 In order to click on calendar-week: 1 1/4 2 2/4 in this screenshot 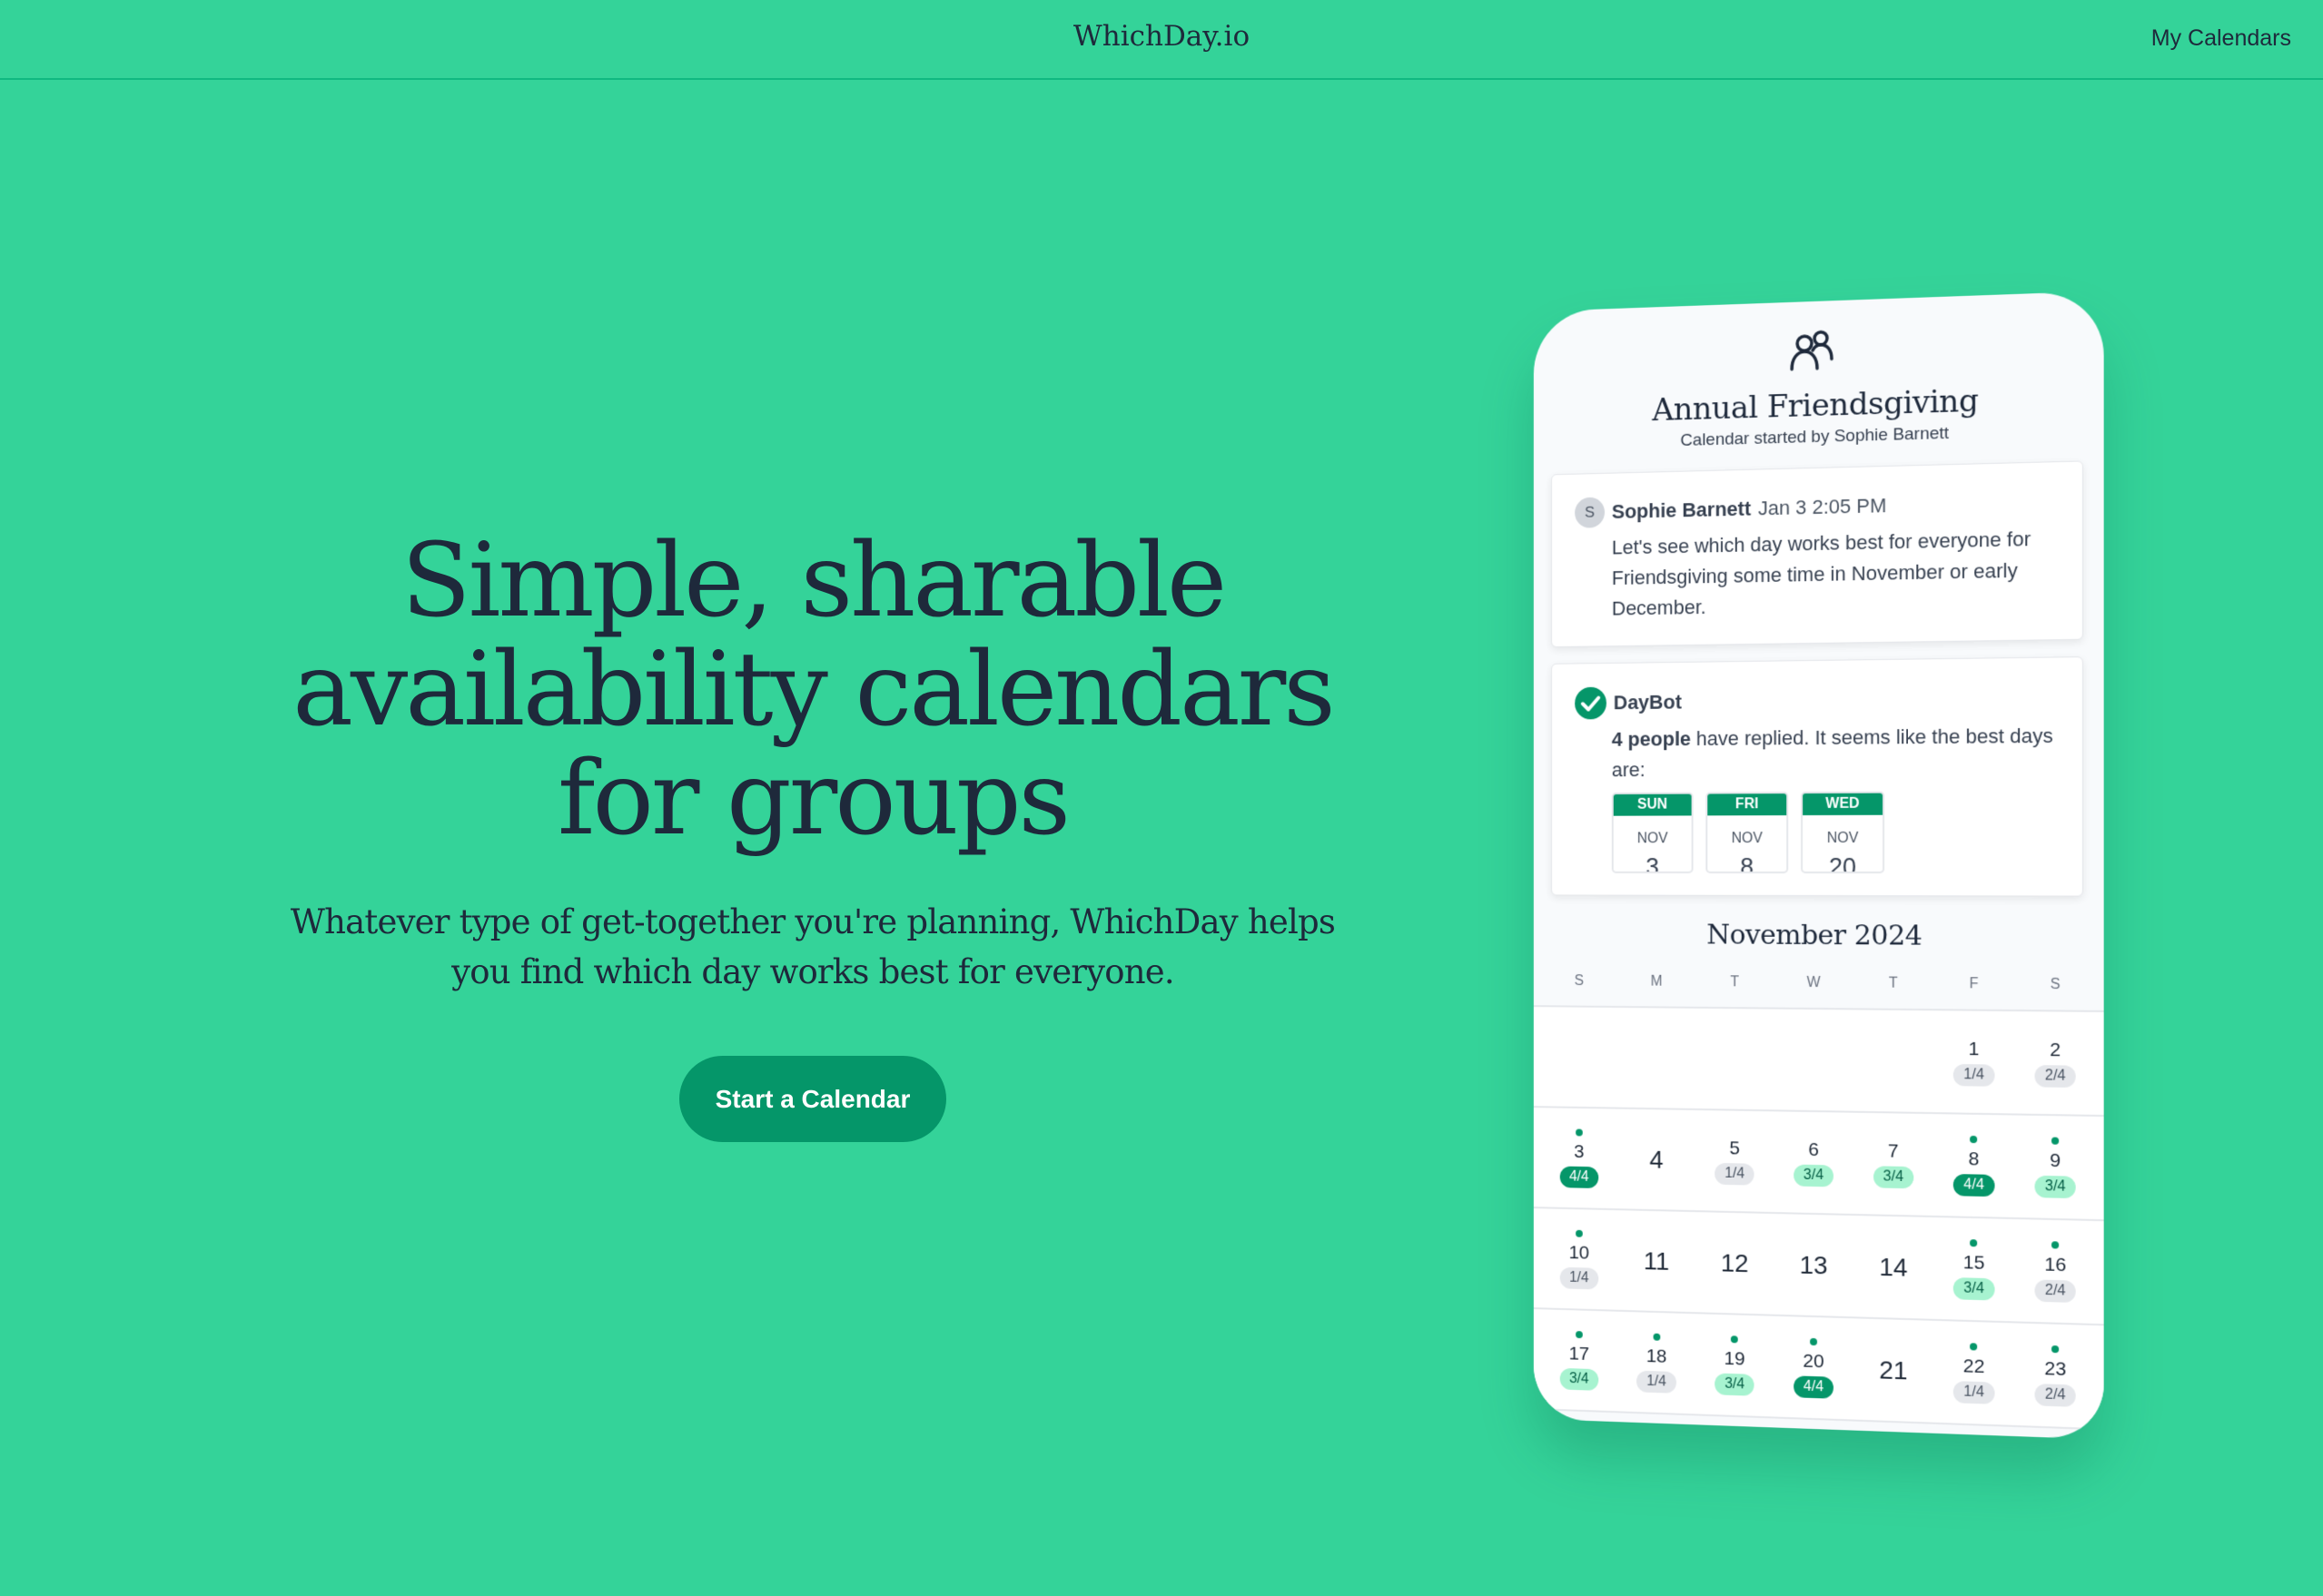, I will do `click(1818, 1062)`.